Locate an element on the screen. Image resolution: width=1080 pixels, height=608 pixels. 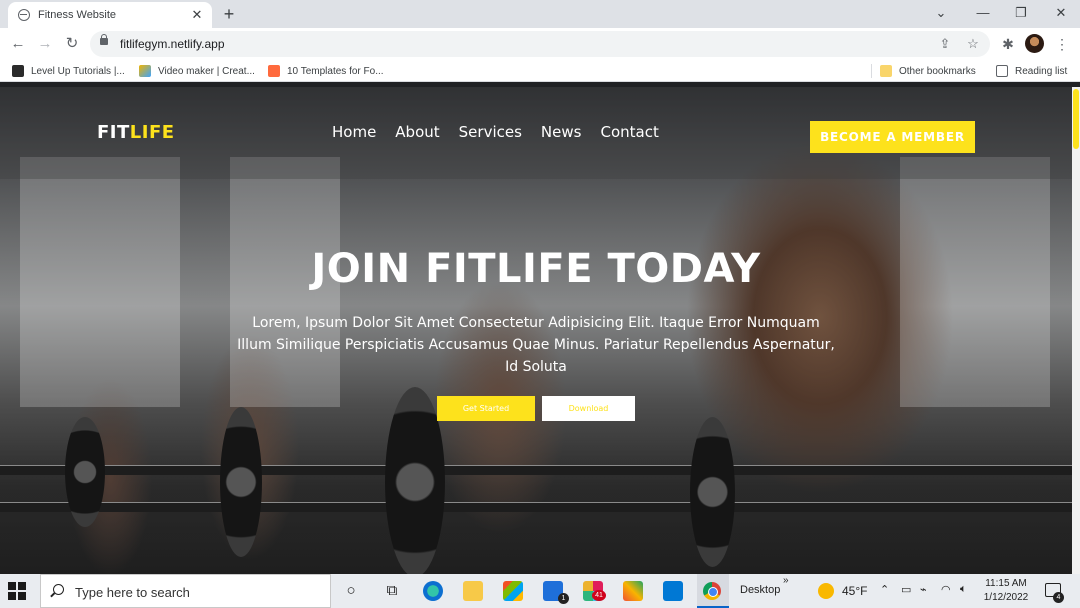
power-icon: ⌁ is located at coordinates (923, 589).